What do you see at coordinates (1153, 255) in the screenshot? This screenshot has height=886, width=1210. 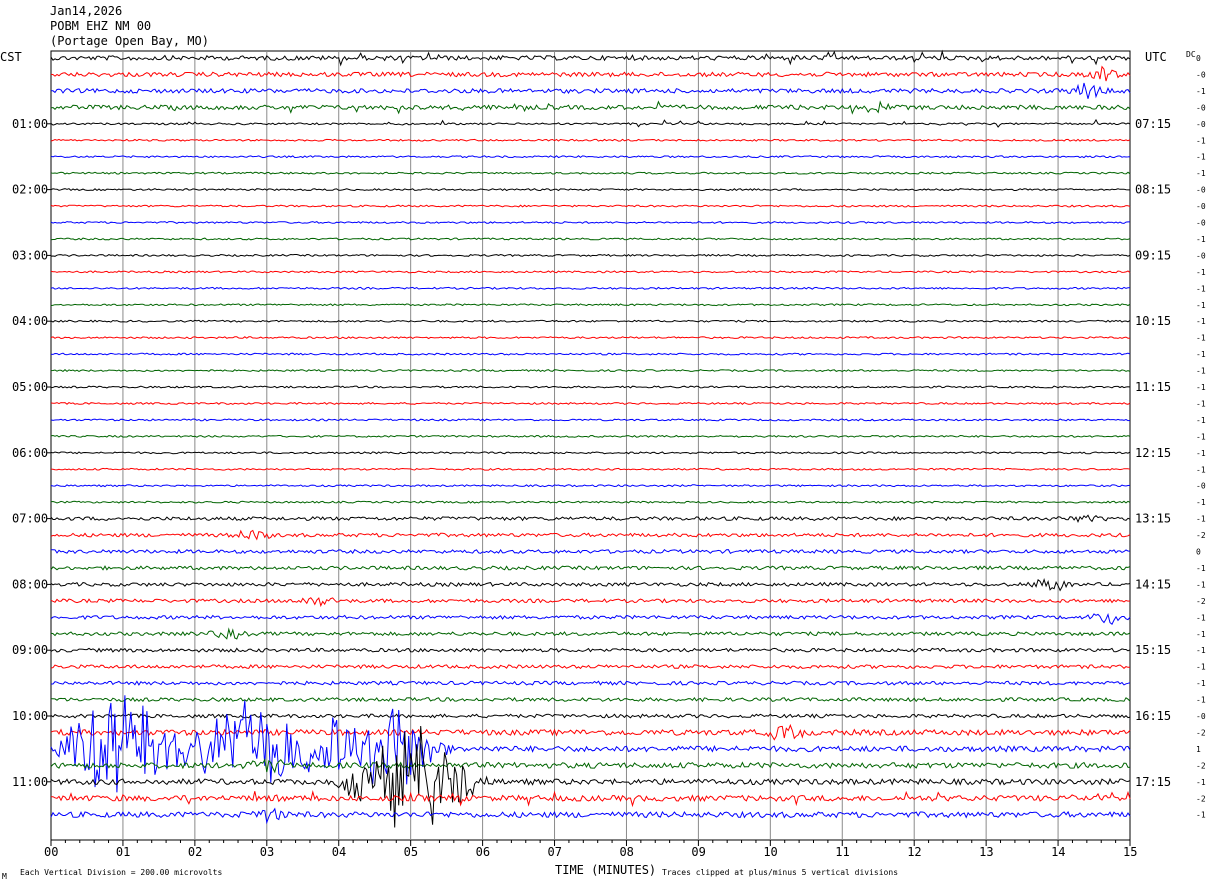 I see `utc-hour-label: 09:15` at bounding box center [1153, 255].